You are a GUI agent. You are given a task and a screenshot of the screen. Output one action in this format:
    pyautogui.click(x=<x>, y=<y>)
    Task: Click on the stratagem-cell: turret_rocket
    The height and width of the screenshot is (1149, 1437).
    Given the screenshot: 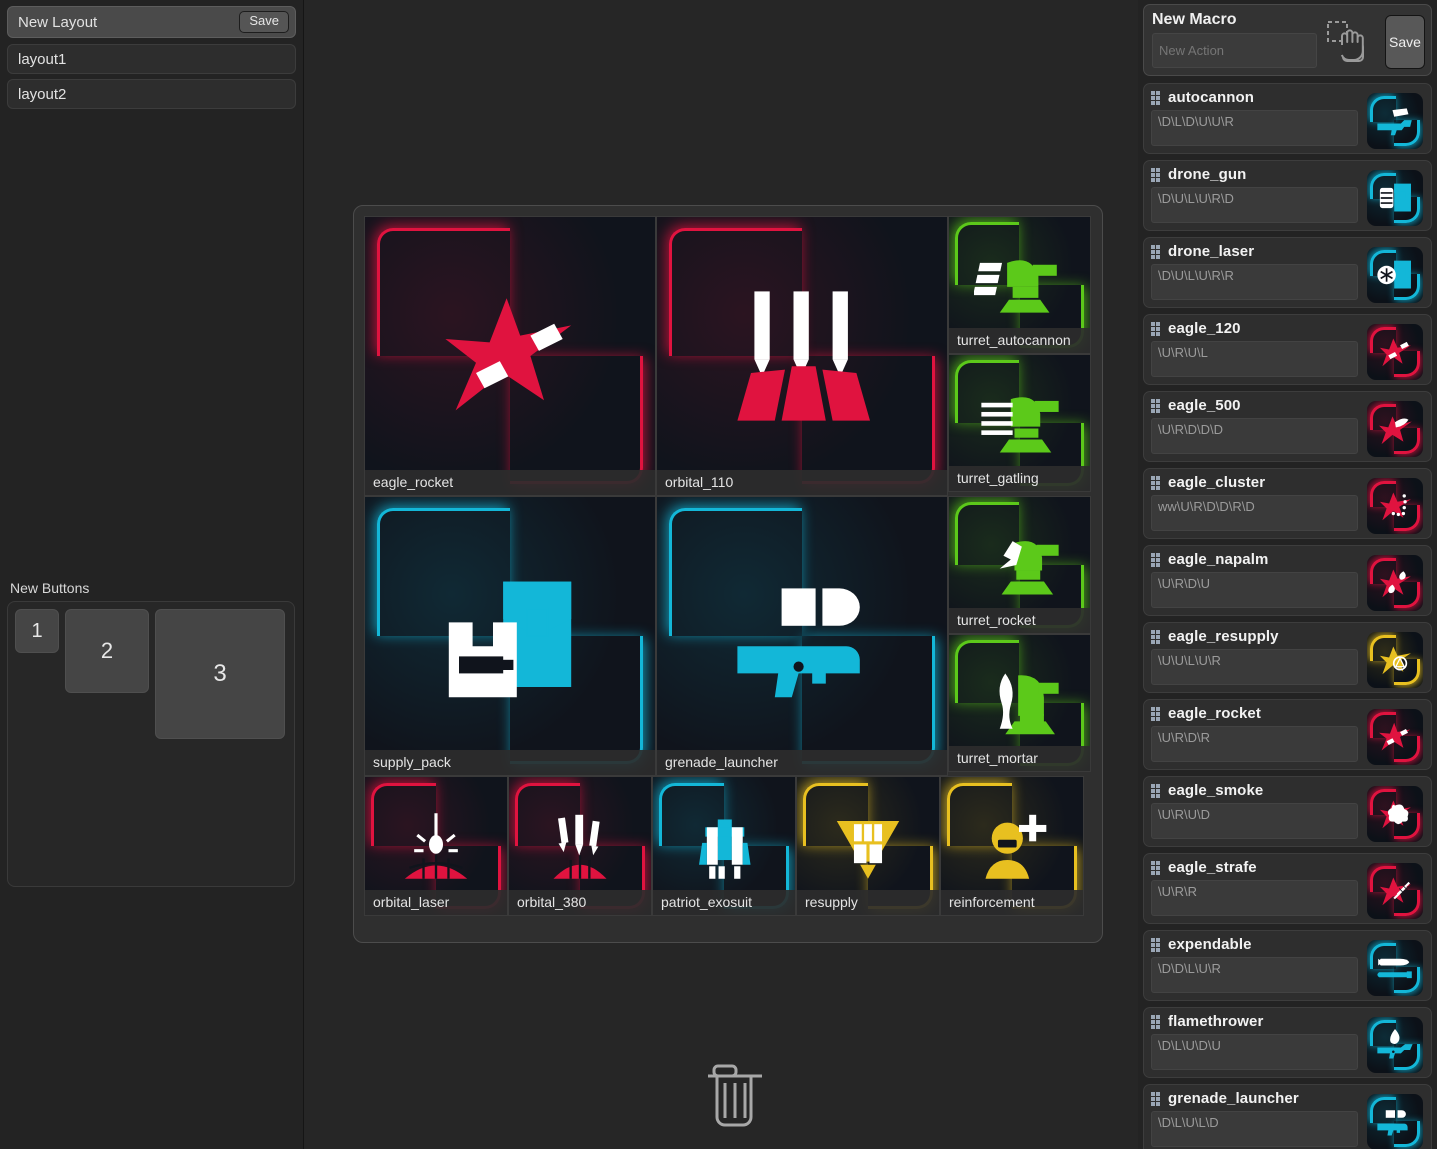 What is the action you would take?
    pyautogui.click(x=1019, y=565)
    